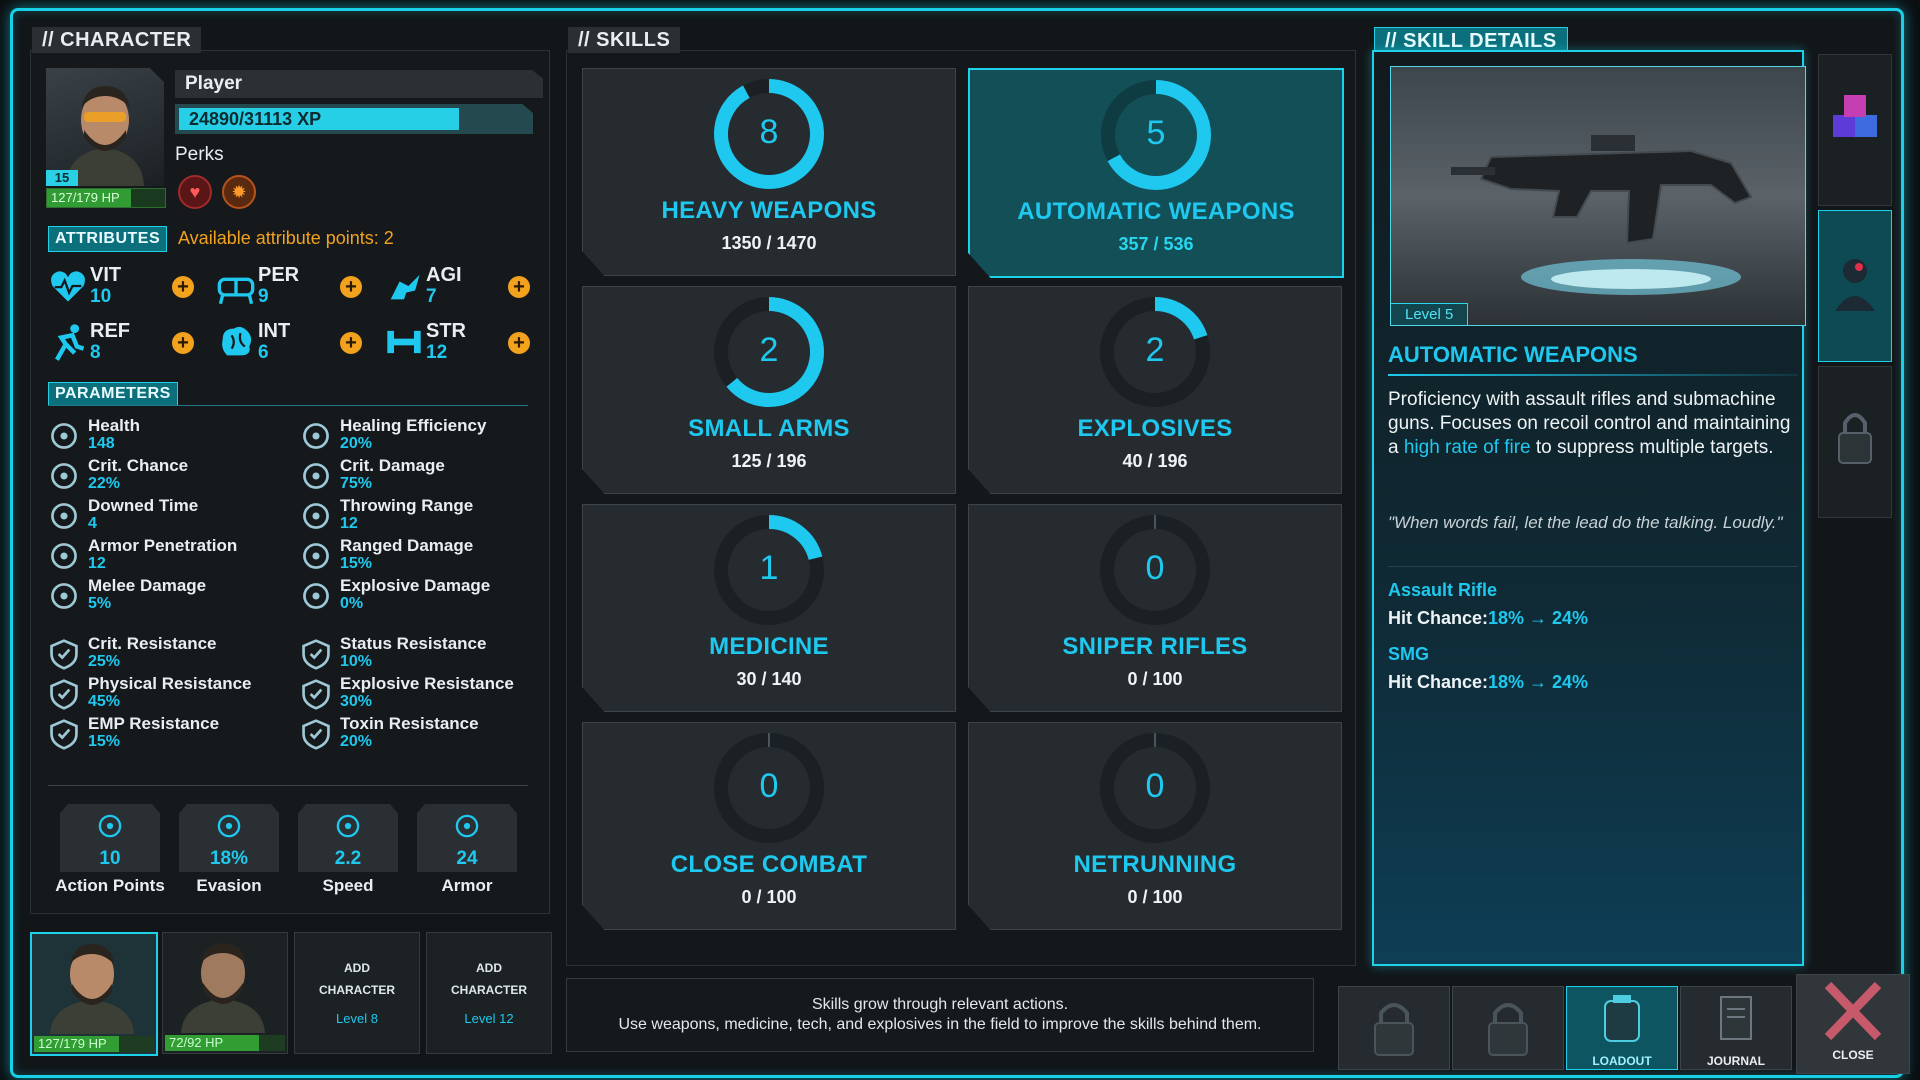 This screenshot has height=1080, width=1920. I want to click on skill-close-combat: 0 CLOSE COMBAT 0 / 100, so click(769, 826).